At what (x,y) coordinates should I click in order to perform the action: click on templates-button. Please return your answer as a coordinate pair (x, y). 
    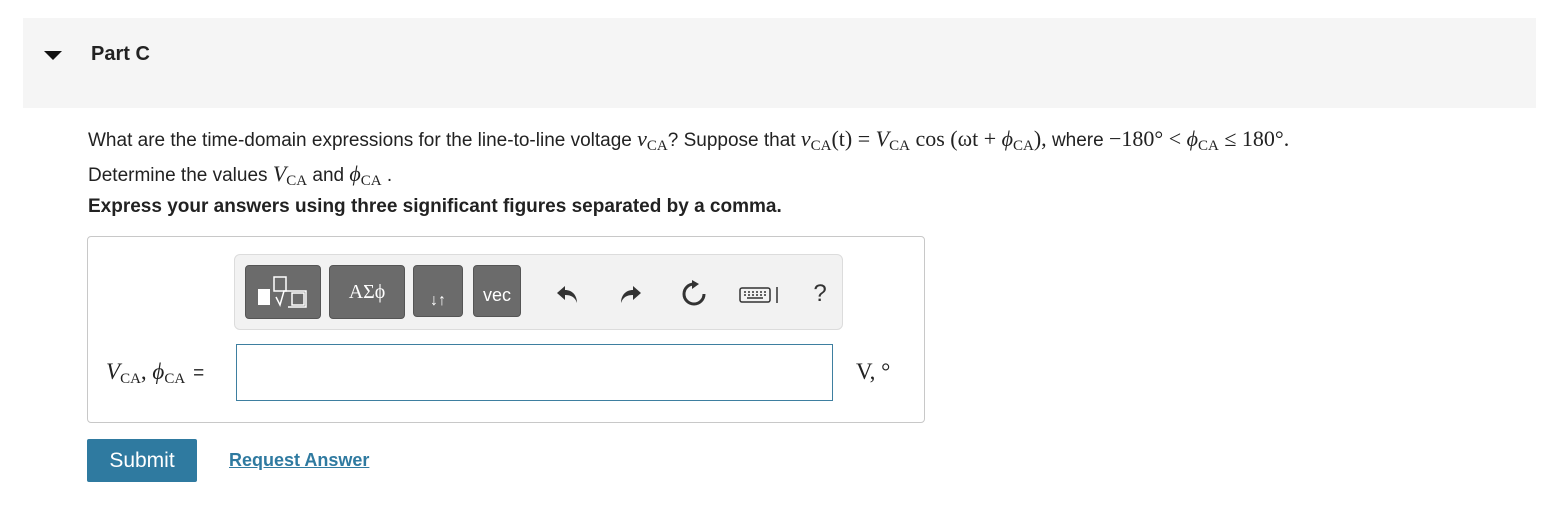
    Looking at the image, I should click on (283, 292).